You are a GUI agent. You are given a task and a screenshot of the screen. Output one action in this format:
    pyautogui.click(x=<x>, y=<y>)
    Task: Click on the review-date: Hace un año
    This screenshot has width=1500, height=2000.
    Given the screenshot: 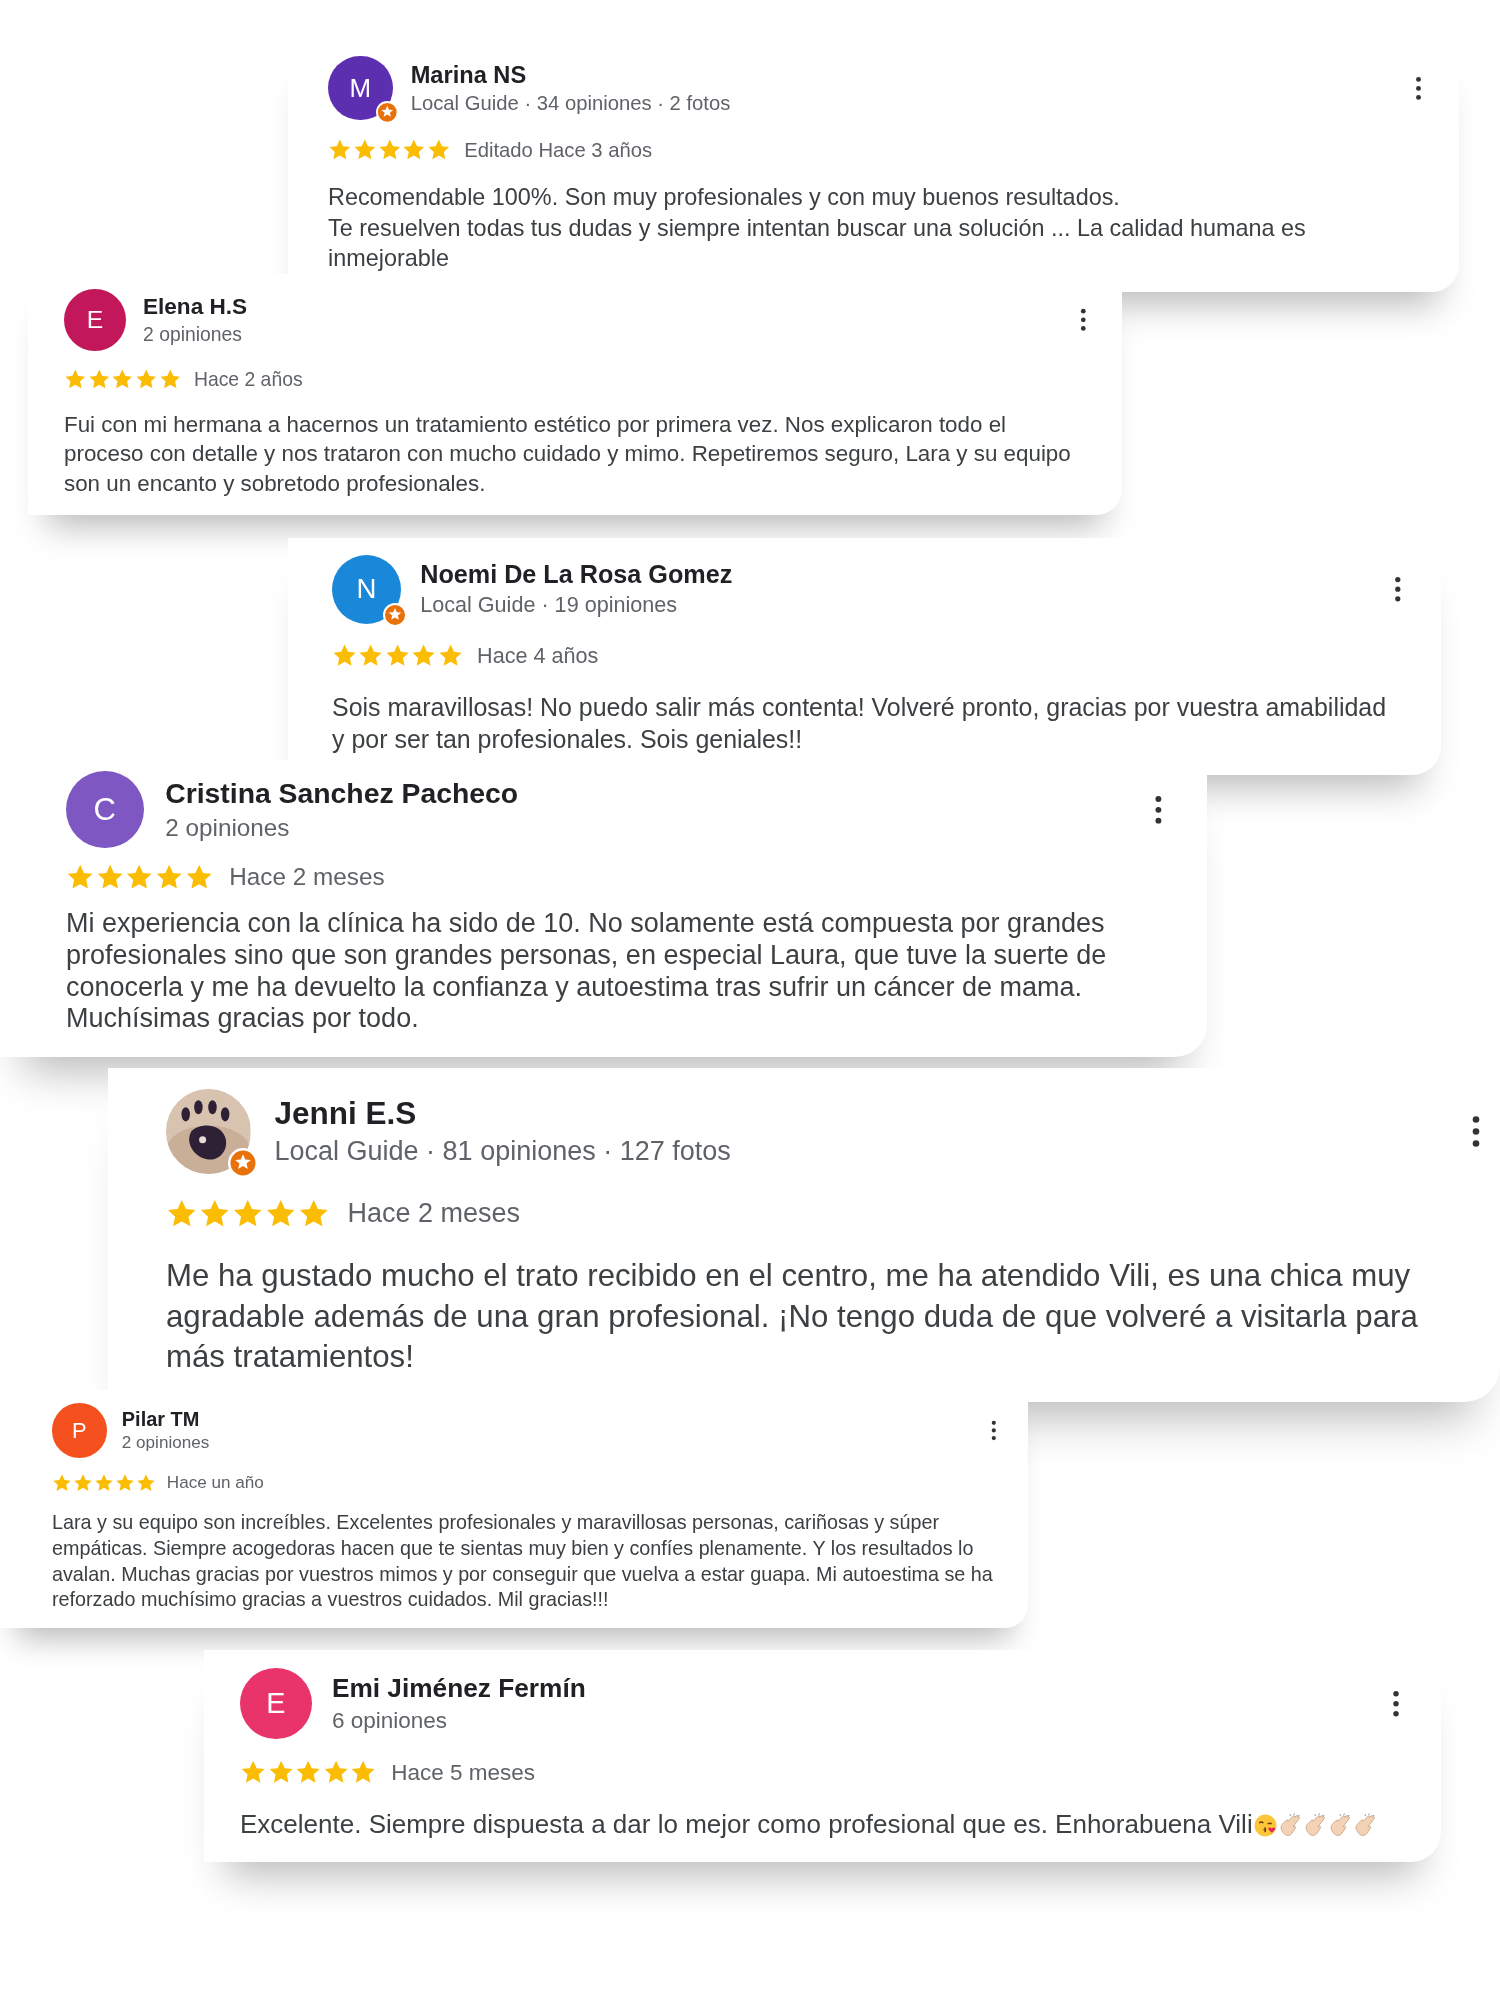 What is the action you would take?
    pyautogui.click(x=215, y=1483)
    